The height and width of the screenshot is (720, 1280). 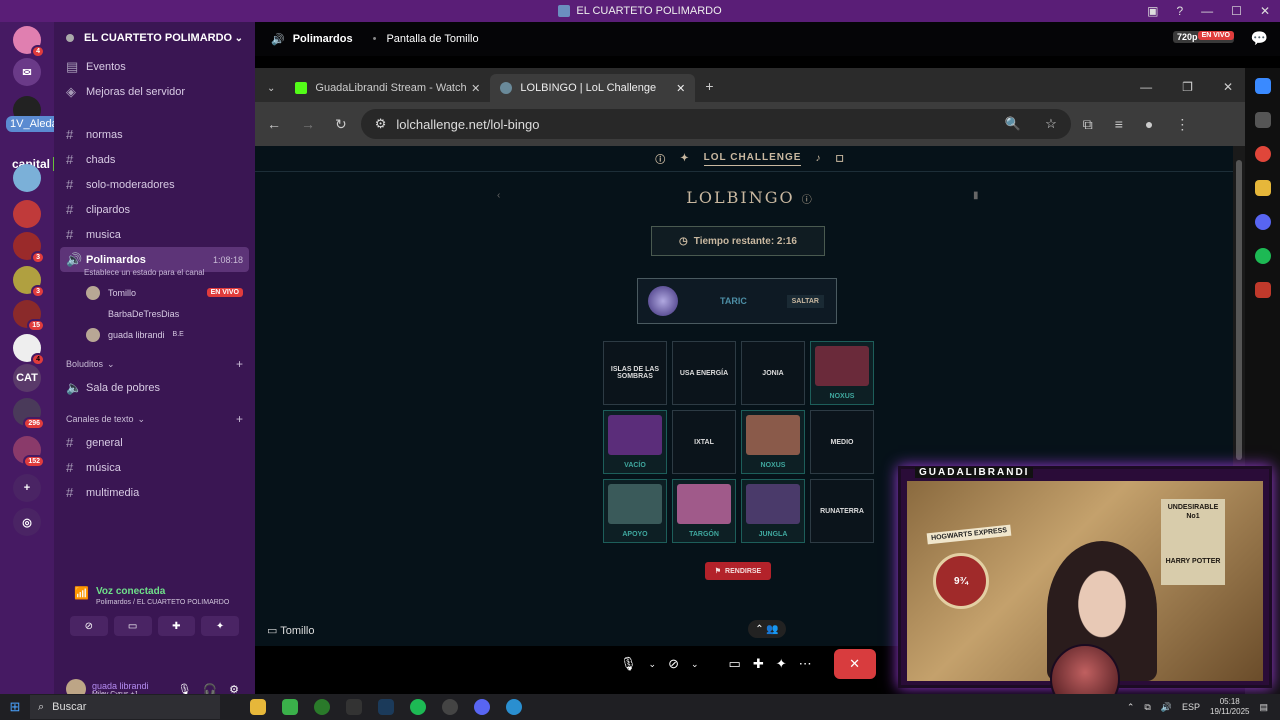 What do you see at coordinates (704, 442) in the screenshot?
I see `bingo-cell: IXTAL` at bounding box center [704, 442].